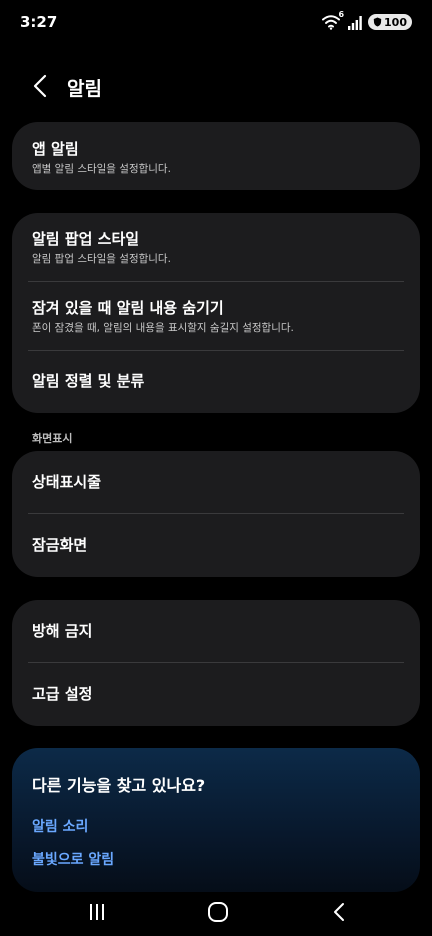 The height and width of the screenshot is (936, 432). Describe the element at coordinates (216, 545) in the screenshot. I see `lock-screen-item: 잠금화면` at that location.